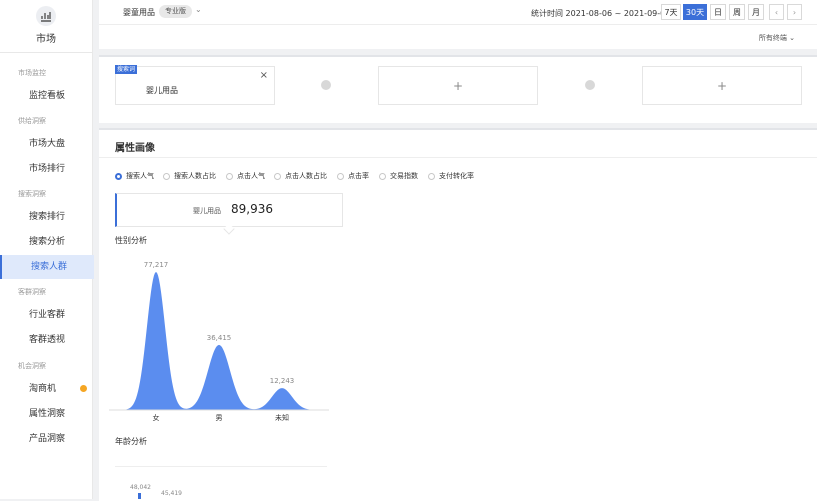  I want to click on radio-label: 点击人气, so click(251, 176).